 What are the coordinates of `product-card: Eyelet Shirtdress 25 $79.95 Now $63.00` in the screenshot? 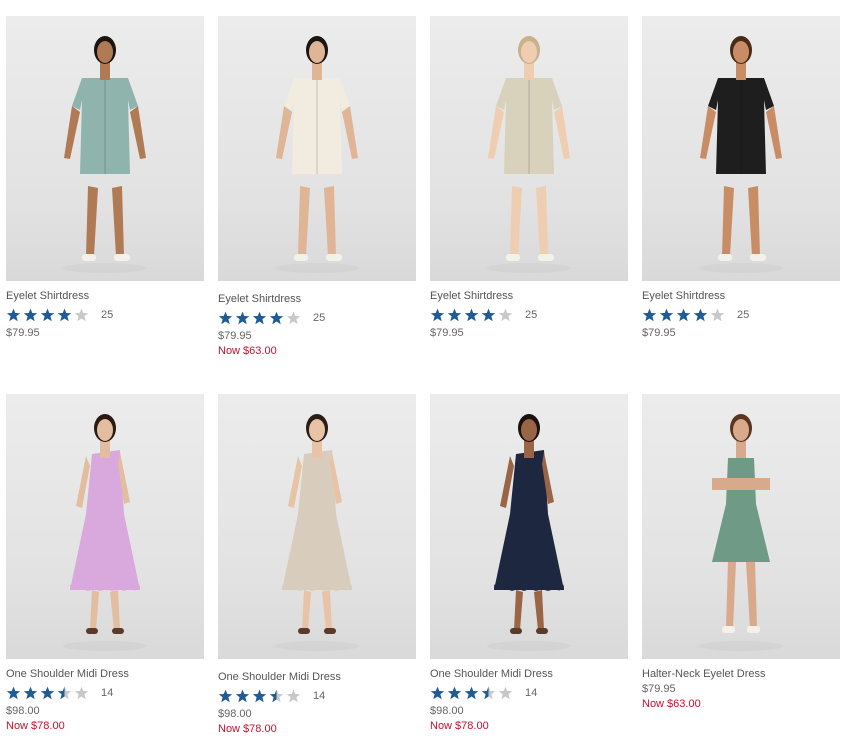 It's located at (317, 187).